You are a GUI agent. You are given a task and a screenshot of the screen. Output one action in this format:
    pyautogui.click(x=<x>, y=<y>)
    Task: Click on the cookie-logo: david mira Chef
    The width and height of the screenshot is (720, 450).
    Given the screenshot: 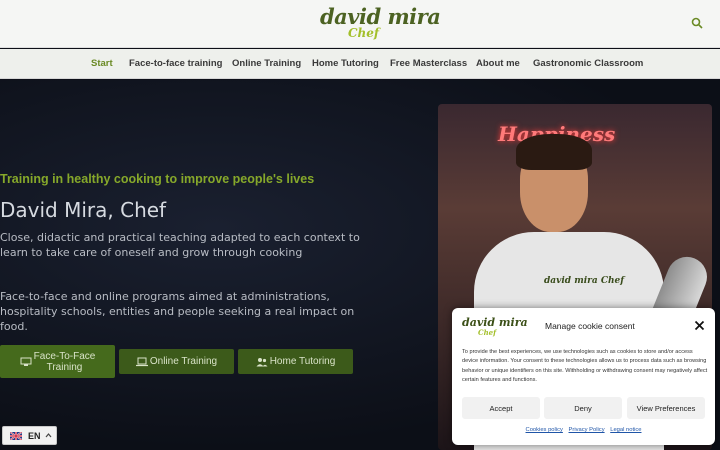 What is the action you would take?
    pyautogui.click(x=495, y=329)
    